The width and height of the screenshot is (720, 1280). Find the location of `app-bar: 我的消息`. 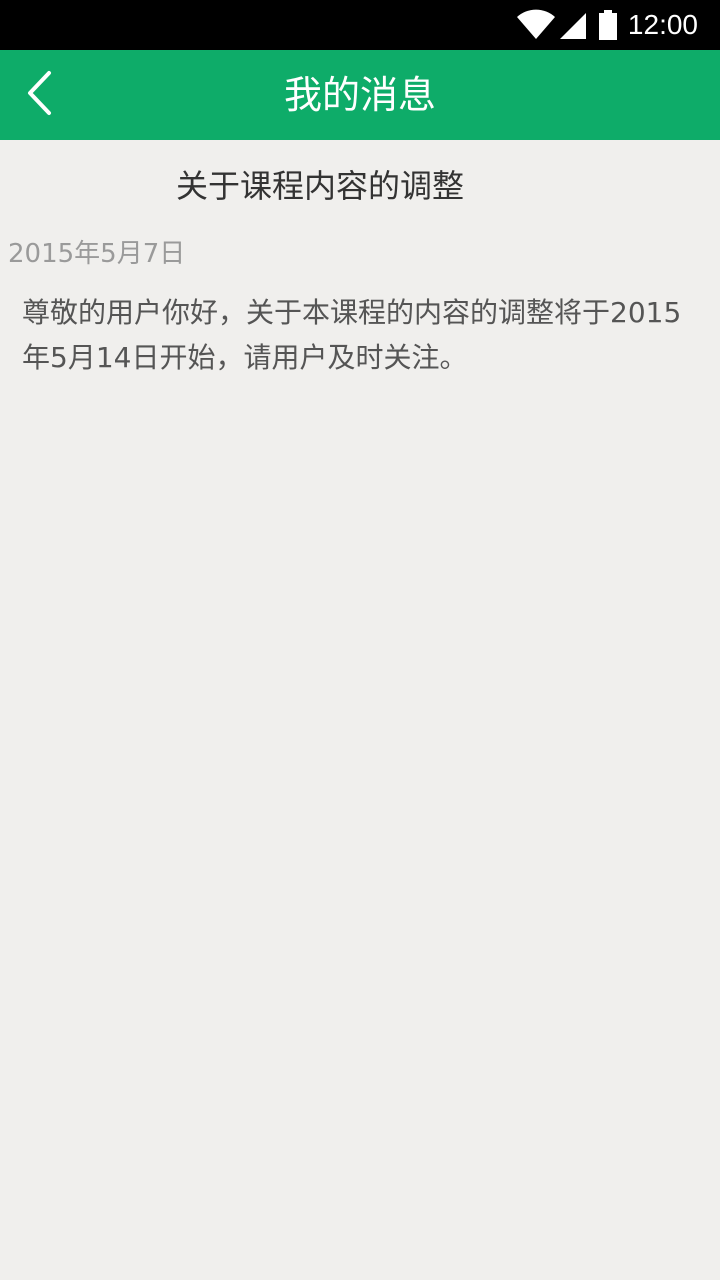

app-bar: 我的消息 is located at coordinates (360, 95).